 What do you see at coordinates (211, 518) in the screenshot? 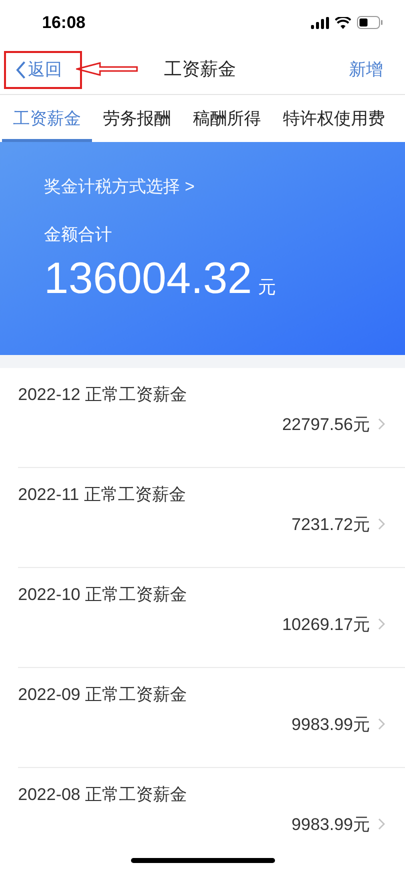
I see `record-row: 2022-11 正常工资薪金 7231.72元` at bounding box center [211, 518].